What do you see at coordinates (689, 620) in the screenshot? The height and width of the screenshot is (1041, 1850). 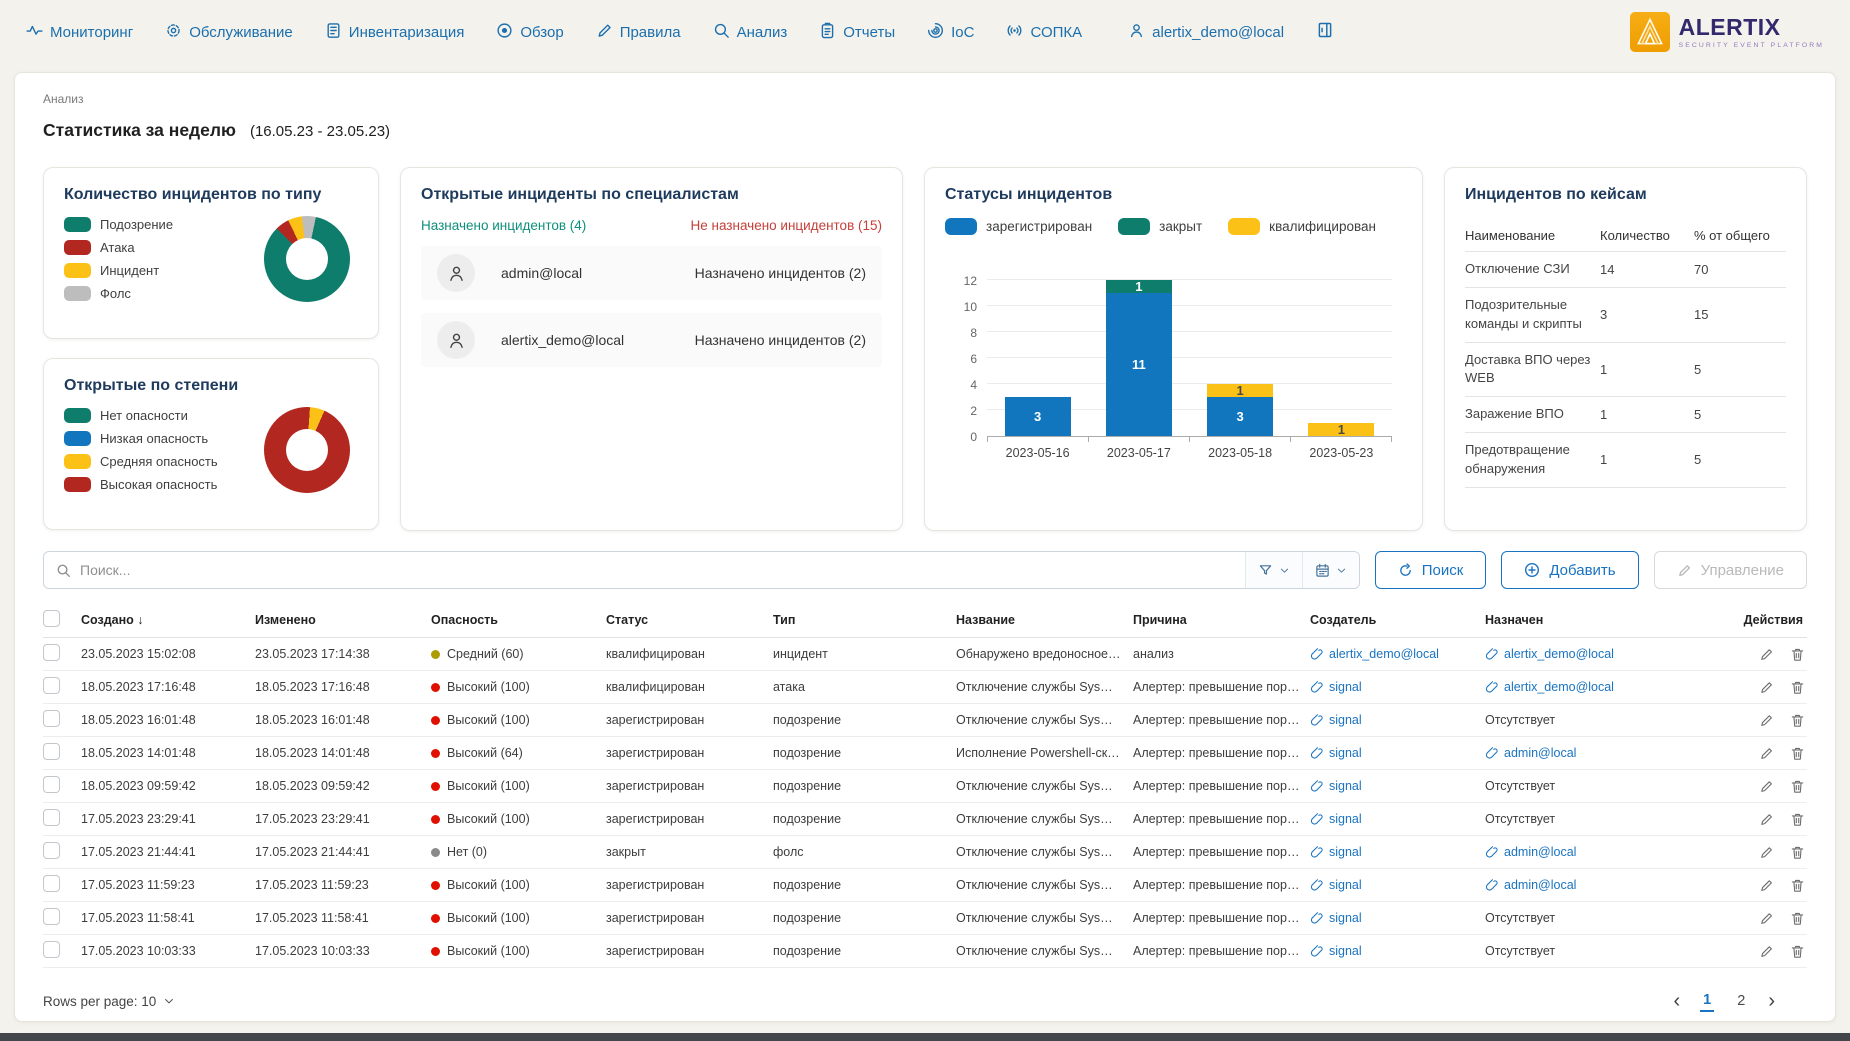 I see `column-header: Статус` at bounding box center [689, 620].